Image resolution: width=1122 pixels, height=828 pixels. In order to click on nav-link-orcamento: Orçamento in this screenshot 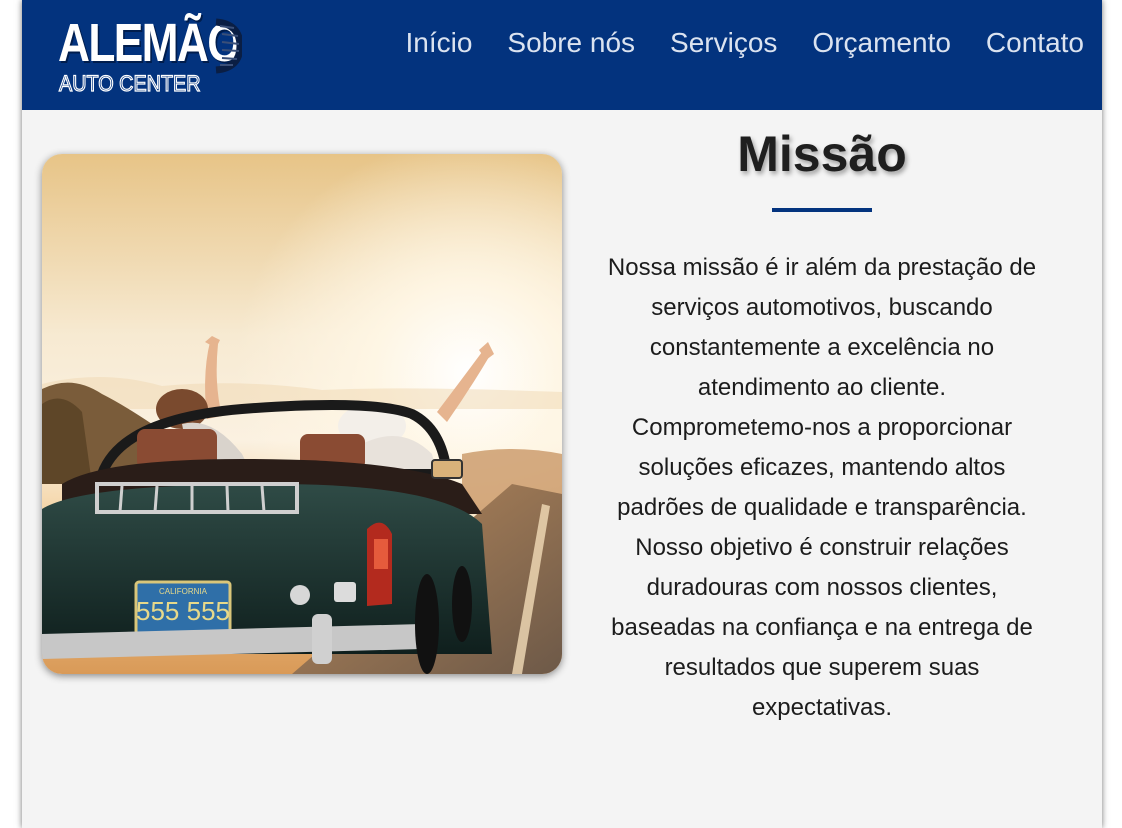, I will do `click(881, 43)`.